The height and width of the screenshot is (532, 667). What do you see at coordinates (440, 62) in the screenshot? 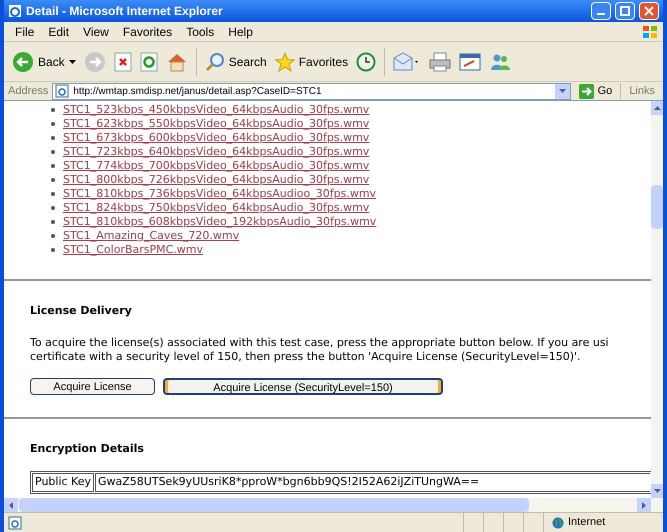
I see `printer-icon` at bounding box center [440, 62].